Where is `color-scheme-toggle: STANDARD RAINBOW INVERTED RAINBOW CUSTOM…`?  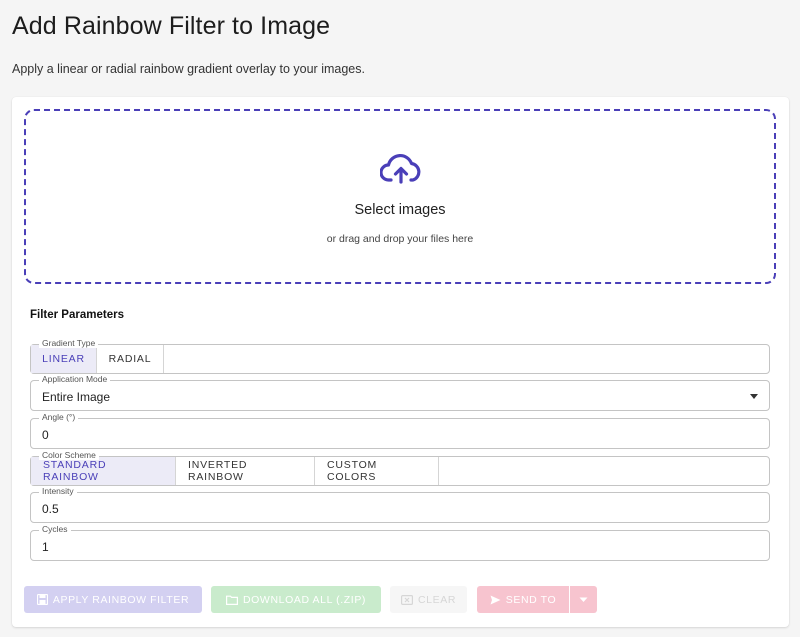
color-scheme-toggle: STANDARD RAINBOW INVERTED RAINBOW CUSTOM… is located at coordinates (235, 471).